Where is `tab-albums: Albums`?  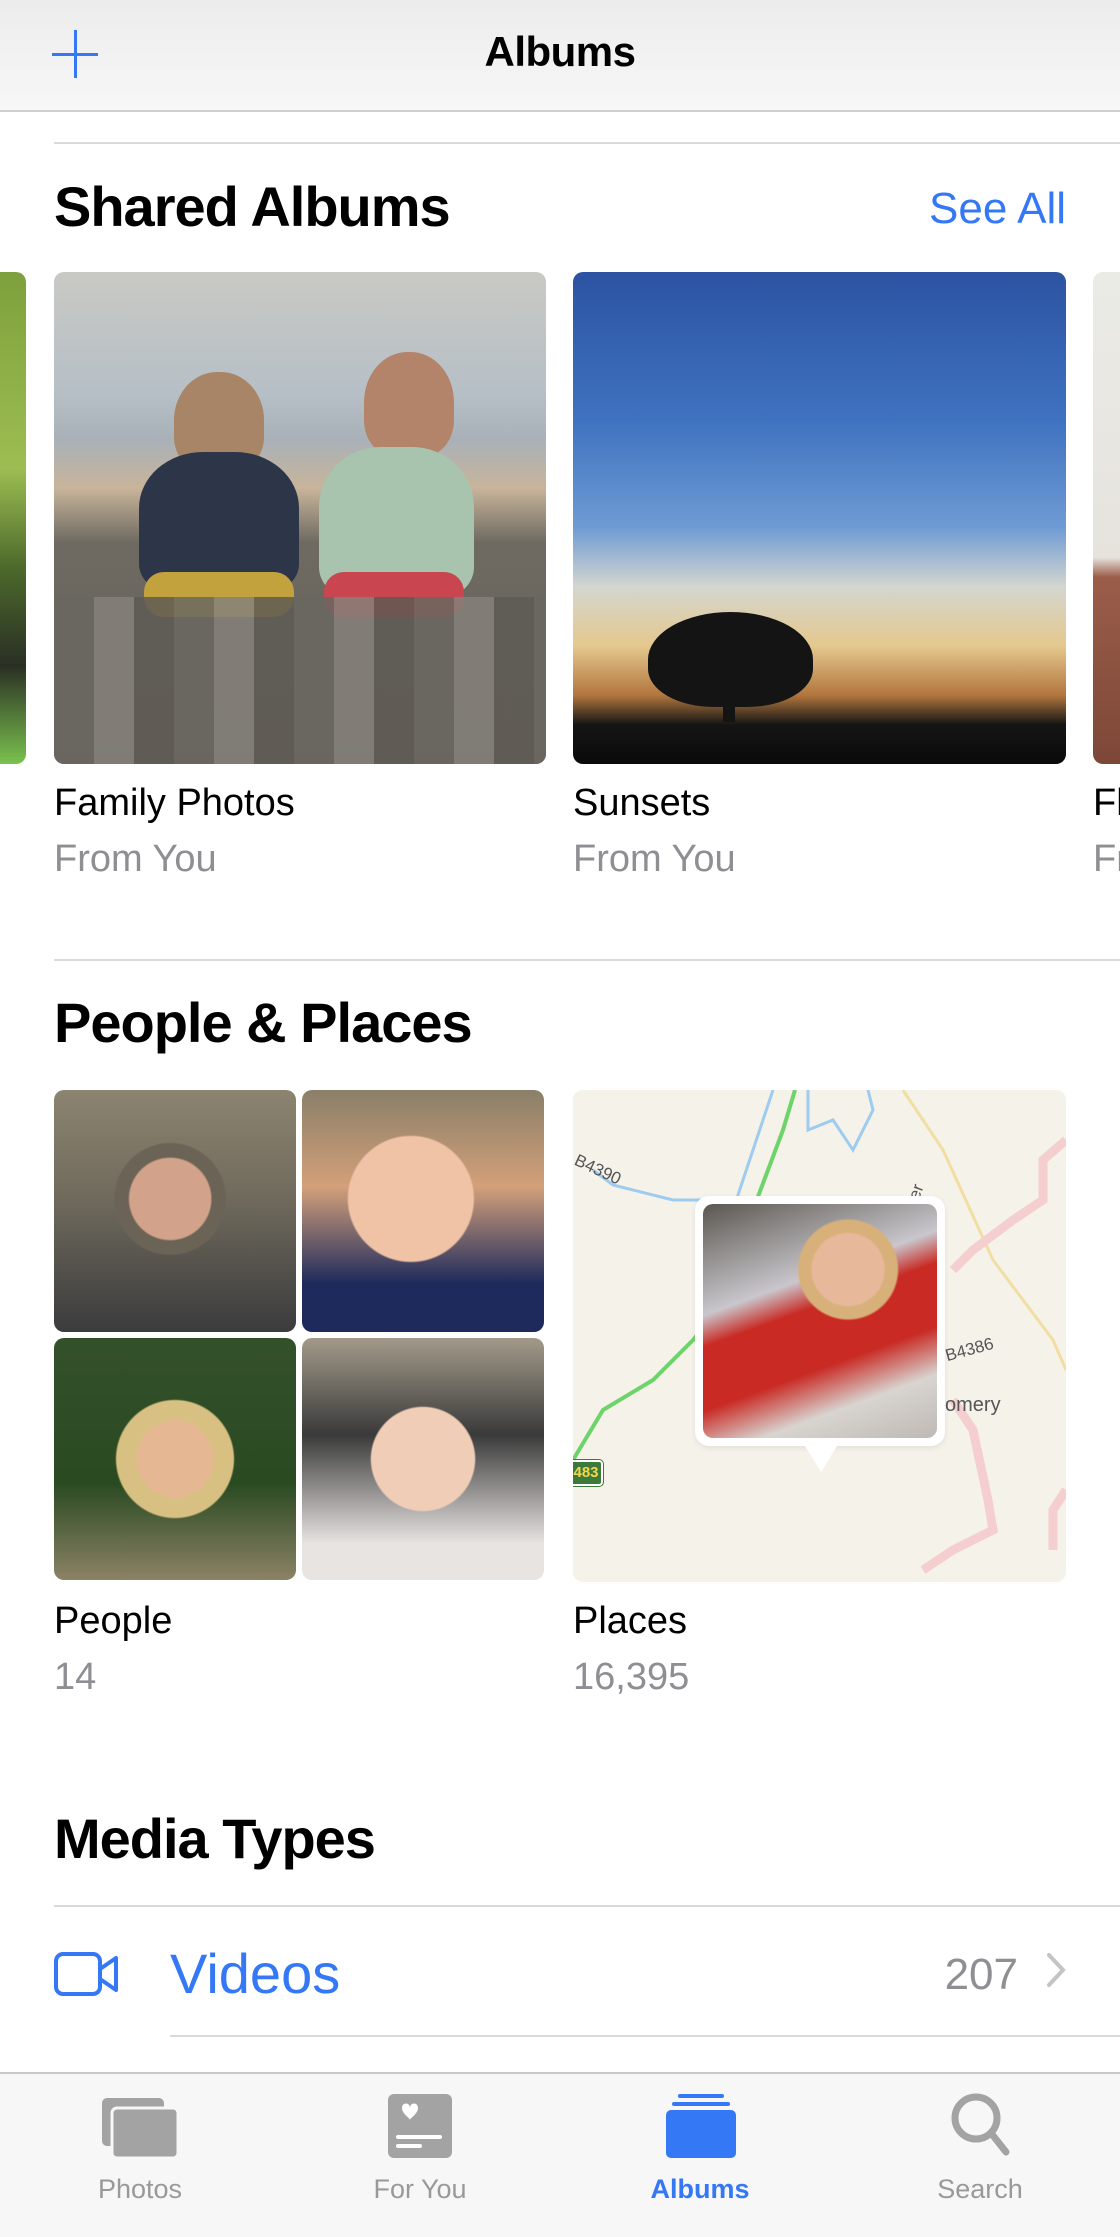
tab-albums: Albums is located at coordinates (700, 2155).